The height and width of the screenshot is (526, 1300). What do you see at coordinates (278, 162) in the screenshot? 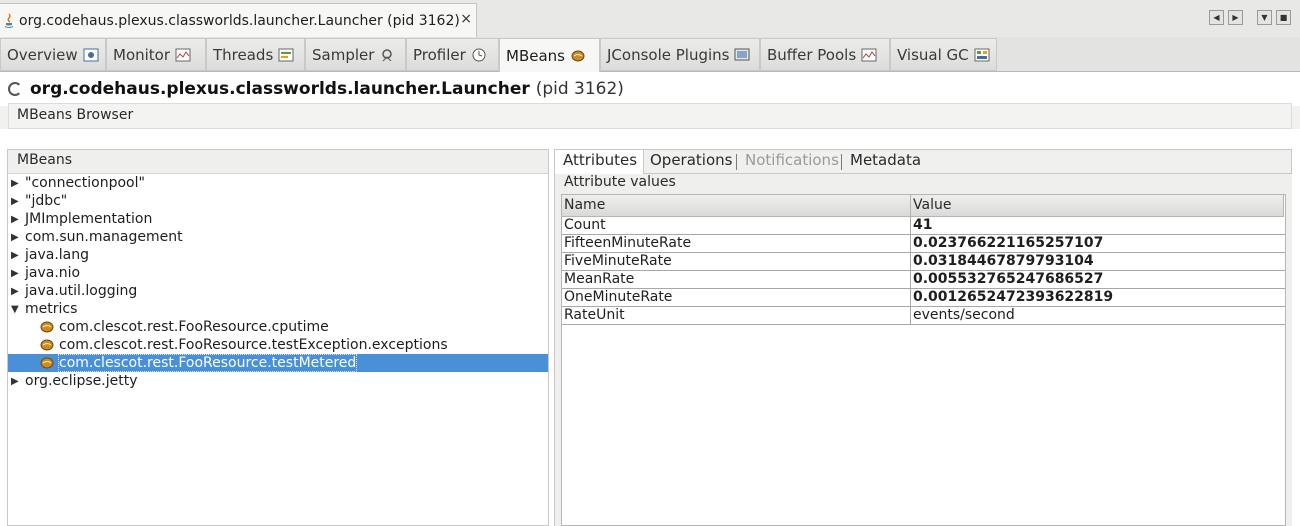
I see `mbeans-tree-header: MBeans` at bounding box center [278, 162].